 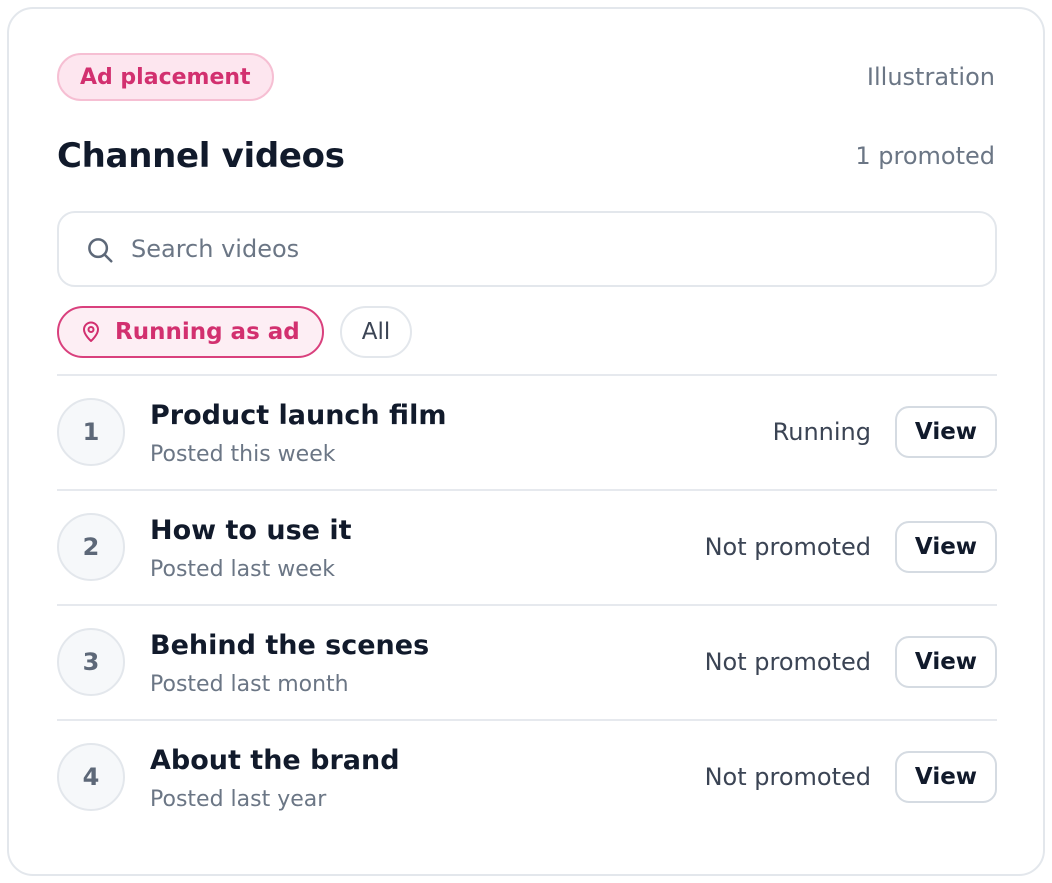 I want to click on video-number: 4, so click(x=91, y=777).